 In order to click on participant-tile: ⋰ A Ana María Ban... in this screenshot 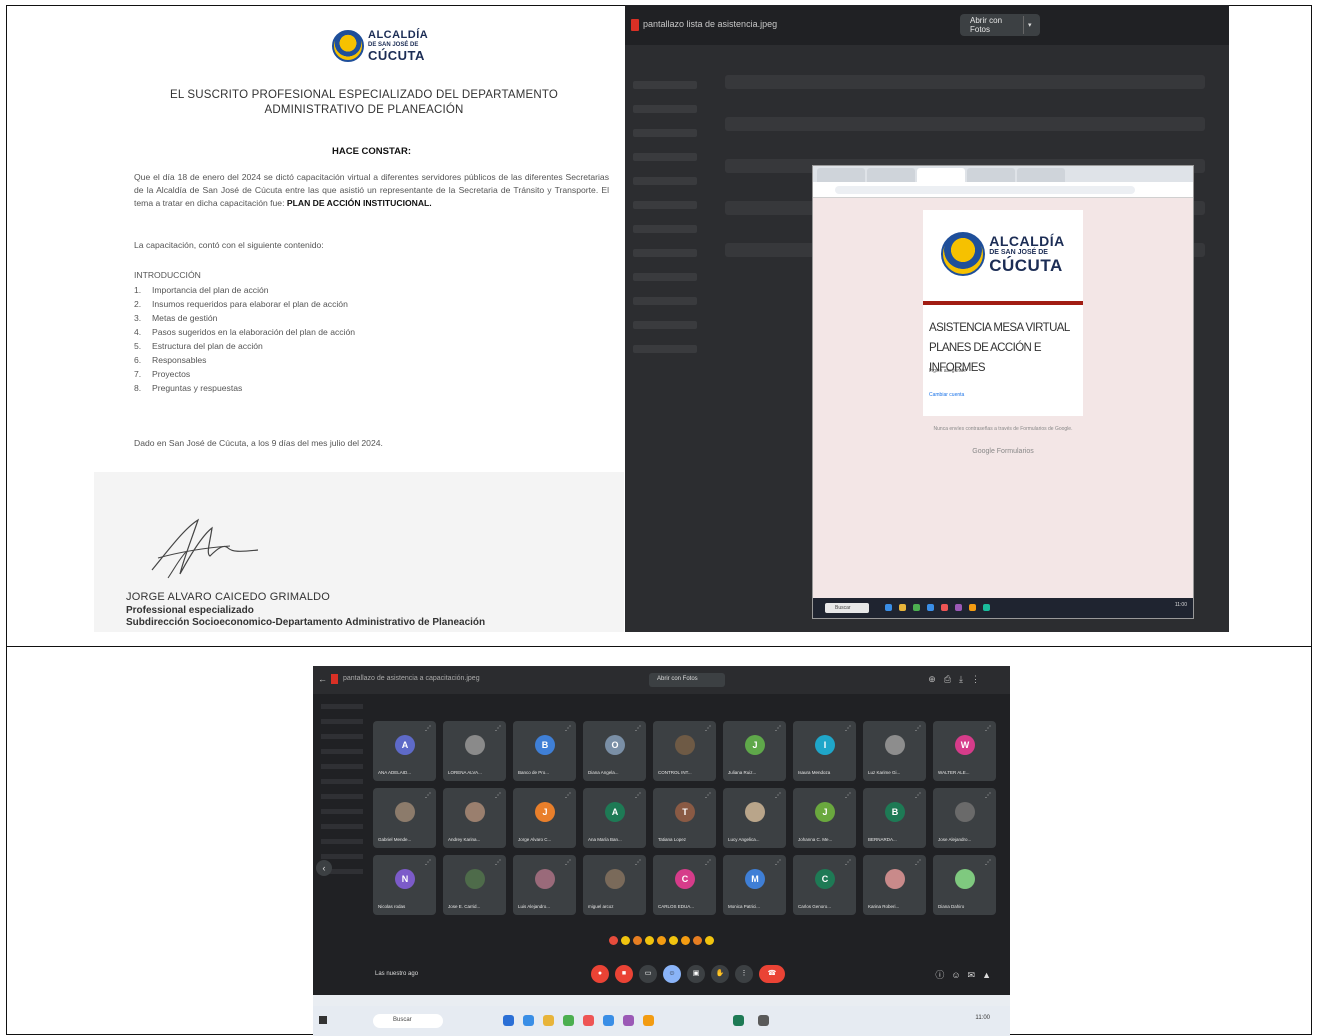, I will do `click(614, 818)`.